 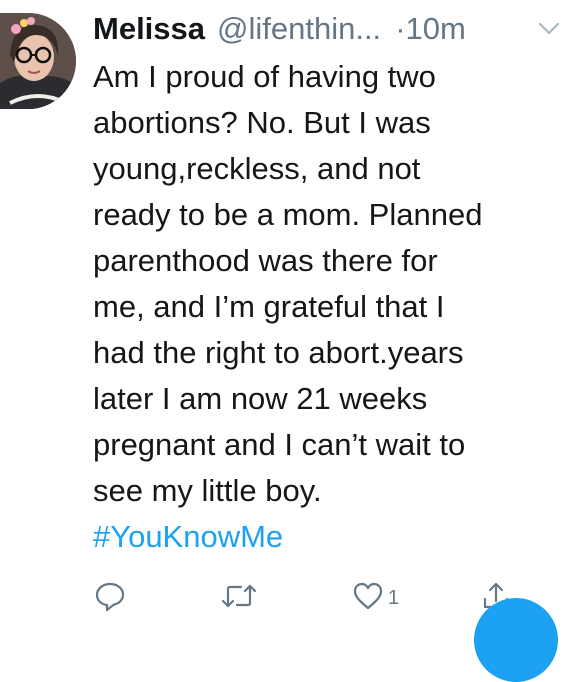 I want to click on heart-icon, so click(x=368, y=598).